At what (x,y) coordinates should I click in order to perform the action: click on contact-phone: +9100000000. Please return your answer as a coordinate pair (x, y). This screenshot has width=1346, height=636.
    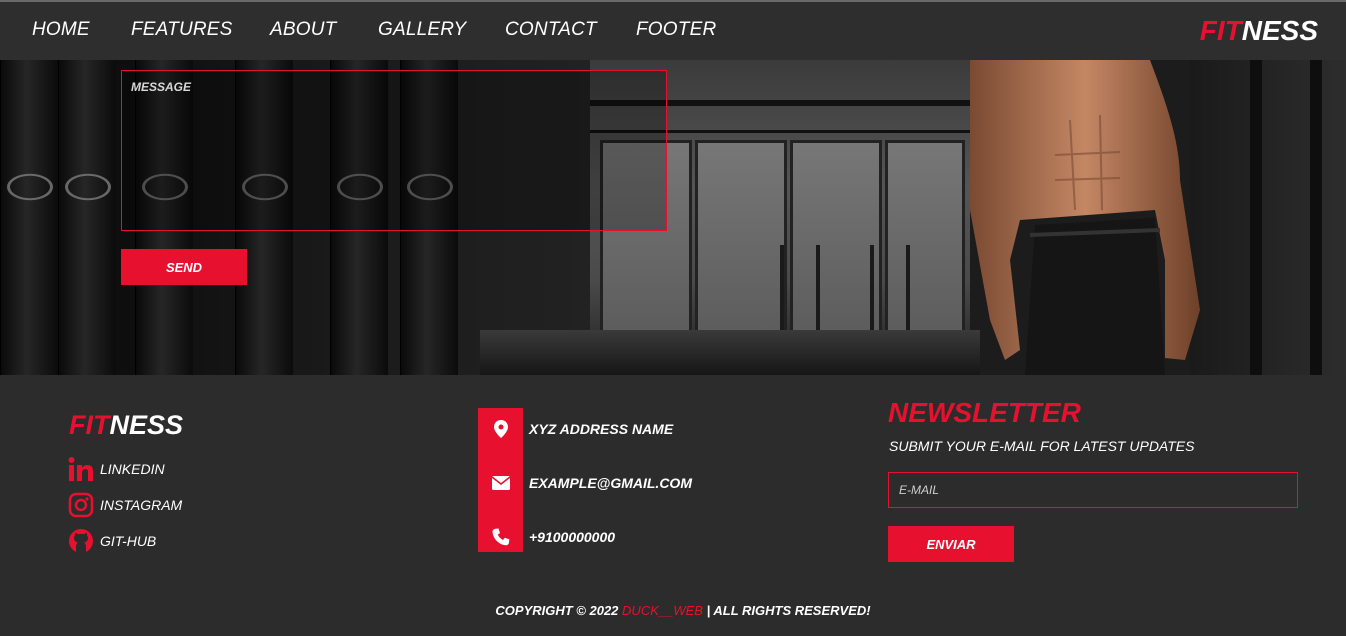
    Looking at the image, I should click on (572, 537).